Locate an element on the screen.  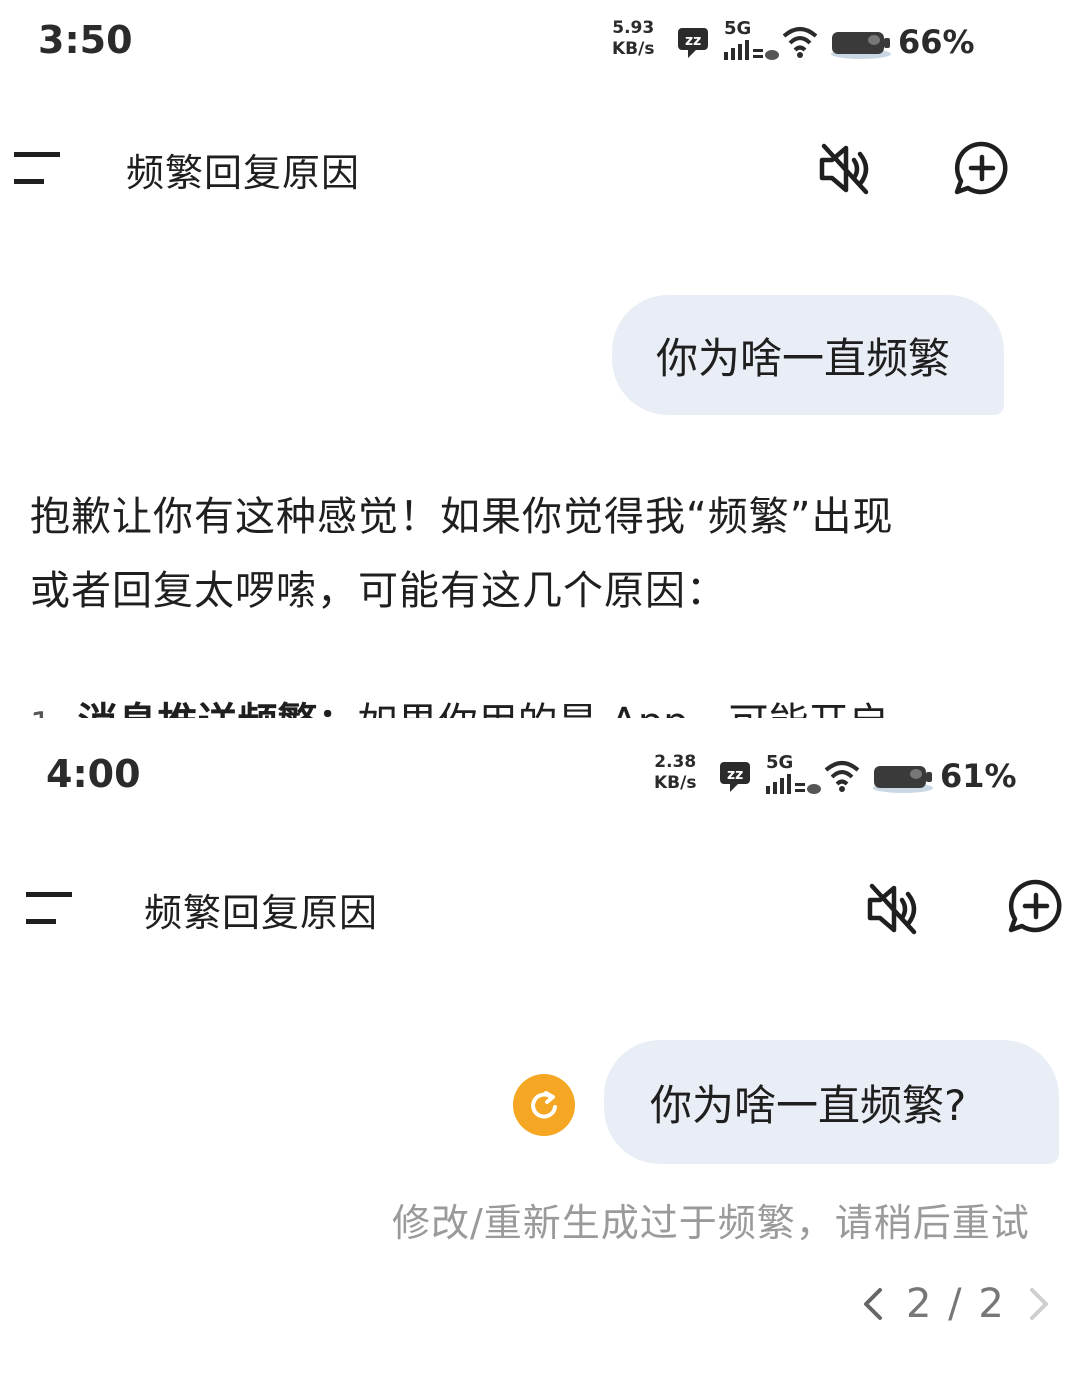
user-message-bubble: 你为啥一直频繁 is located at coordinates (808, 355).